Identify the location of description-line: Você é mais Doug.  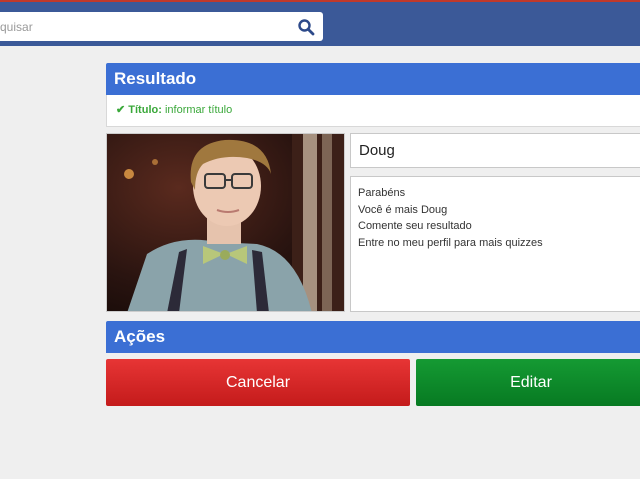
(403, 209).